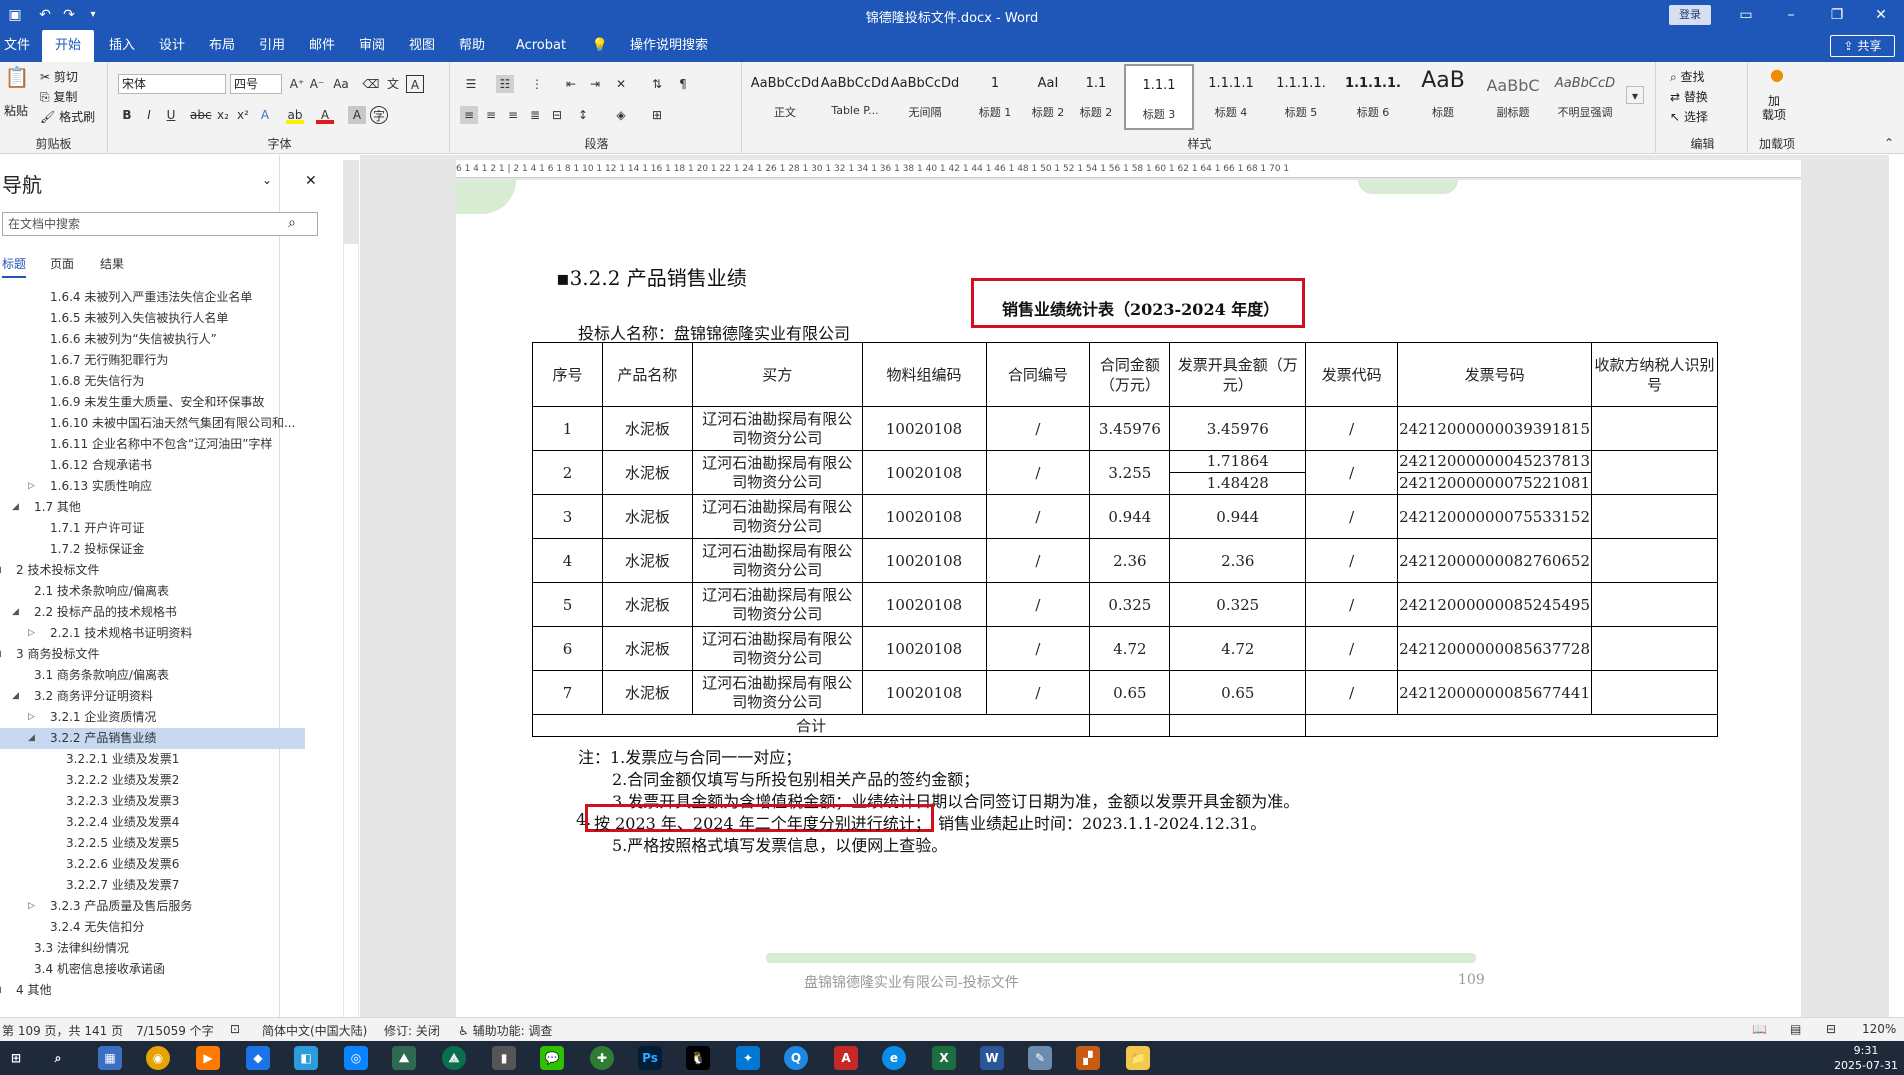  What do you see at coordinates (1102, 822) in the screenshot?
I see `note-4-period: 销售业绩起止时间：2023.1.1-2024.12.31。` at bounding box center [1102, 822].